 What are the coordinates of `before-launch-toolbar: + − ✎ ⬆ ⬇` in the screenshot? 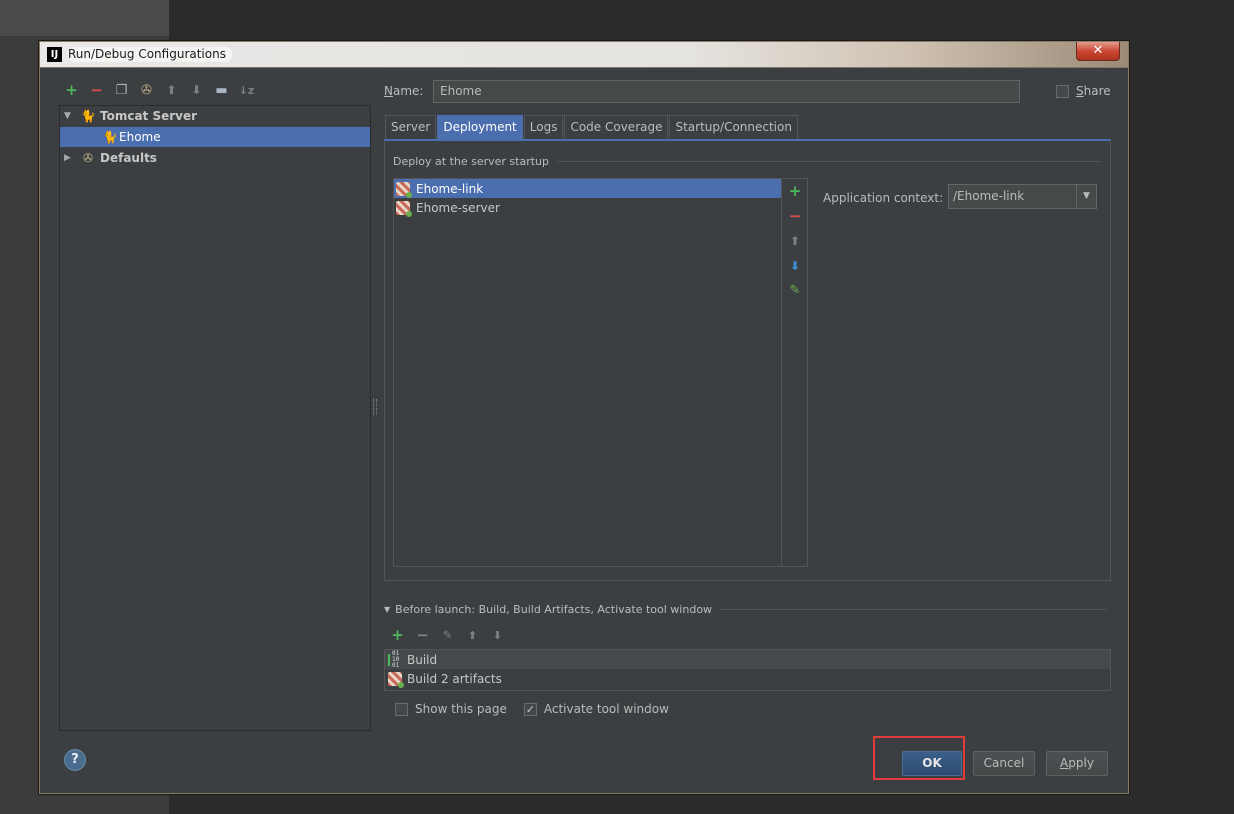 It's located at (447, 635).